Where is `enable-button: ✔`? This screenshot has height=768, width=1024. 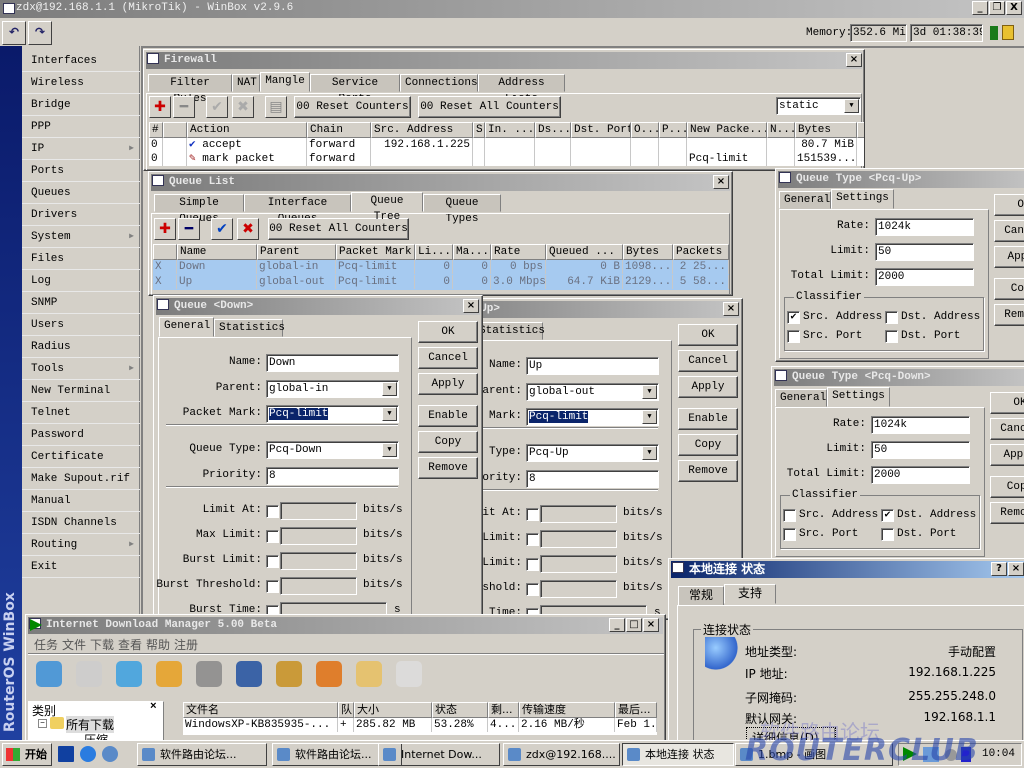 enable-button: ✔ is located at coordinates (217, 107).